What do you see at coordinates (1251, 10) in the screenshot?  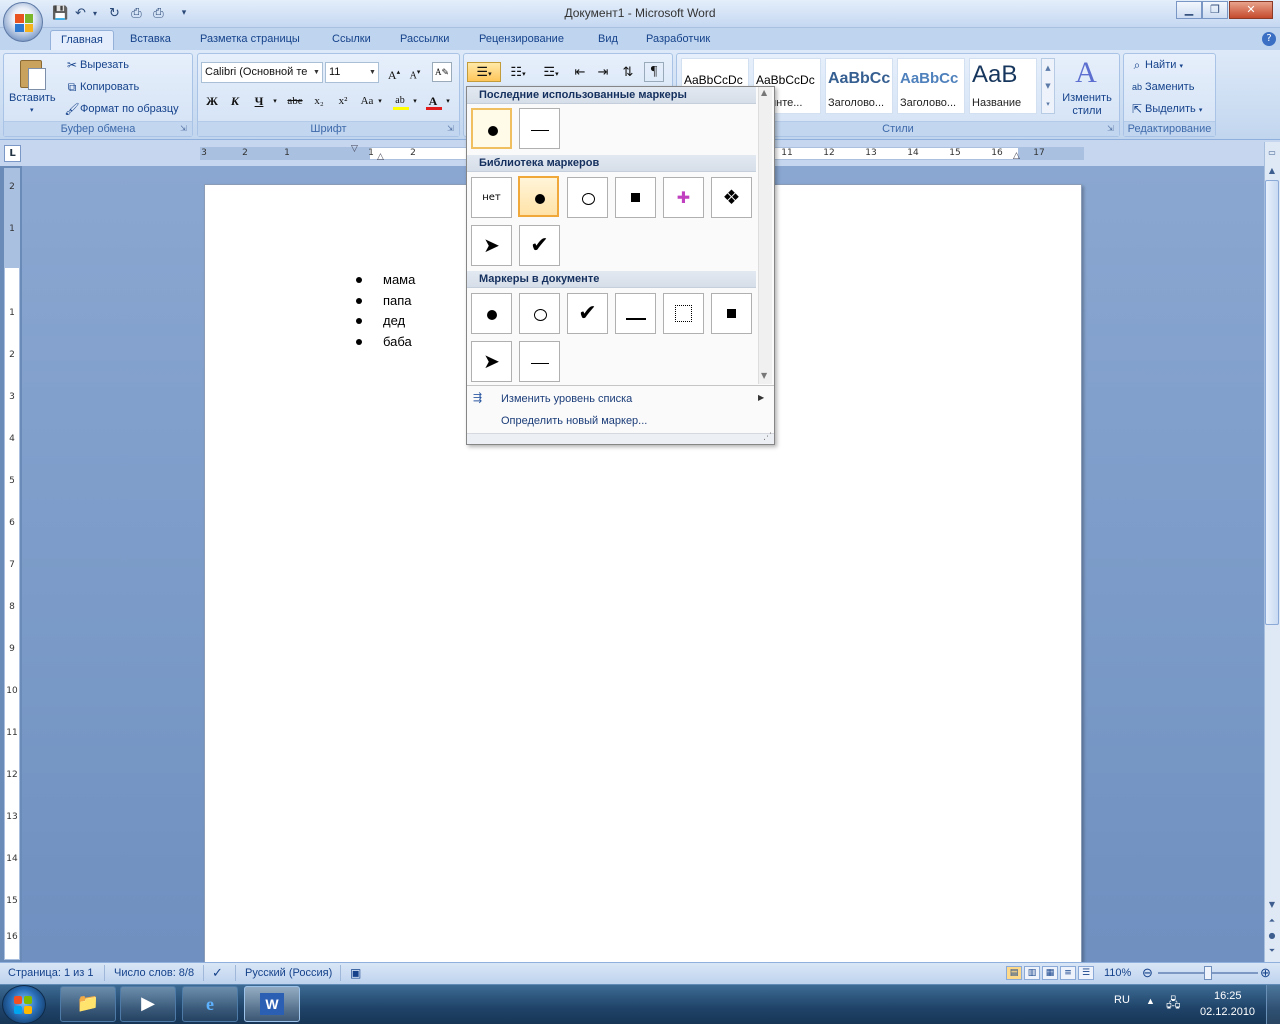 I see `close-button: ✕` at bounding box center [1251, 10].